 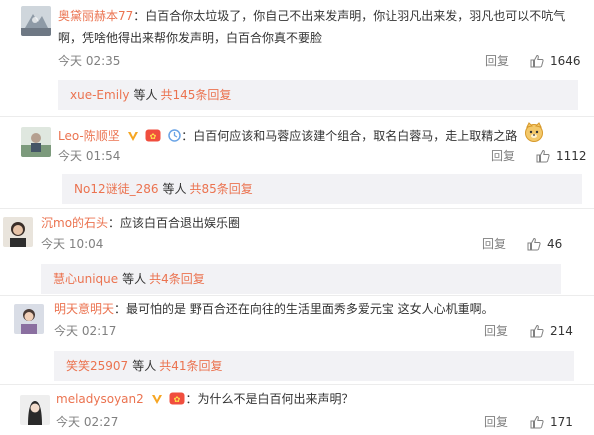 What do you see at coordinates (116, 189) in the screenshot?
I see `reply-username: No12谜徒_286` at bounding box center [116, 189].